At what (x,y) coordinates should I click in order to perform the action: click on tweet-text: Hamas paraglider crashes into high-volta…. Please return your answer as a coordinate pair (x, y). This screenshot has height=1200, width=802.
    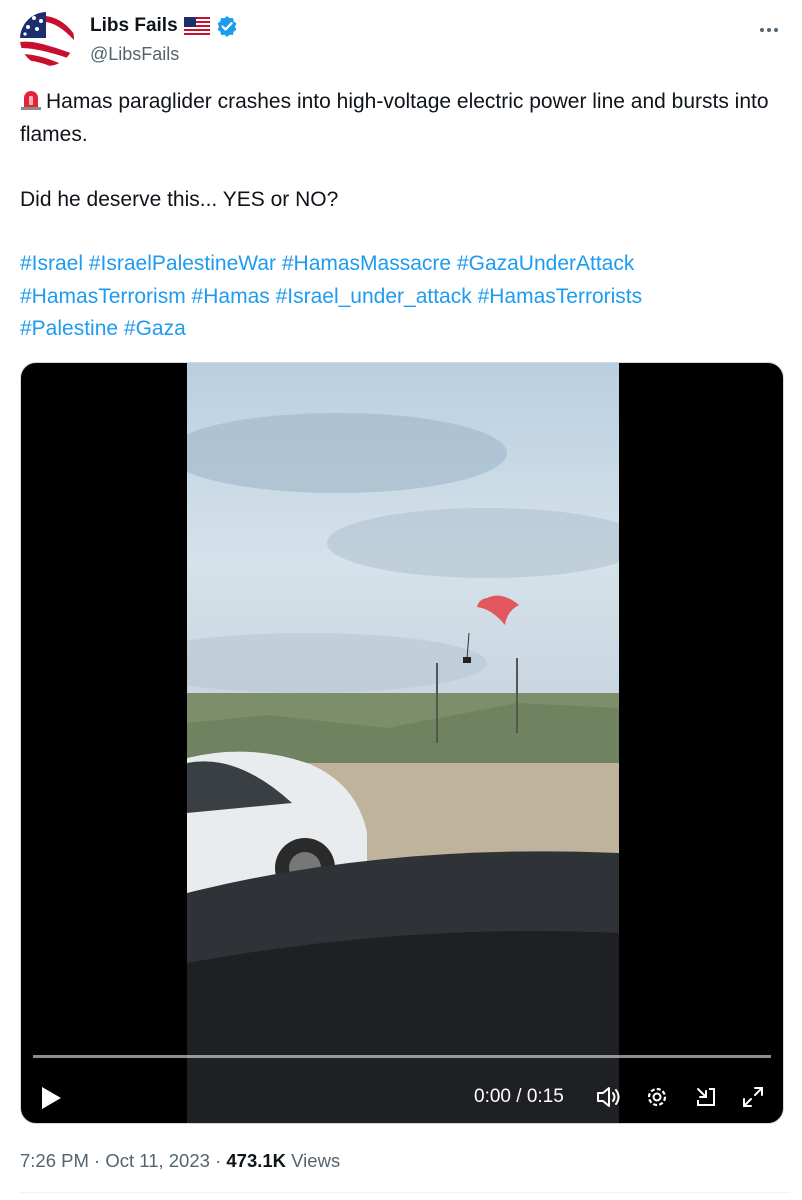
    Looking at the image, I should click on (405, 151).